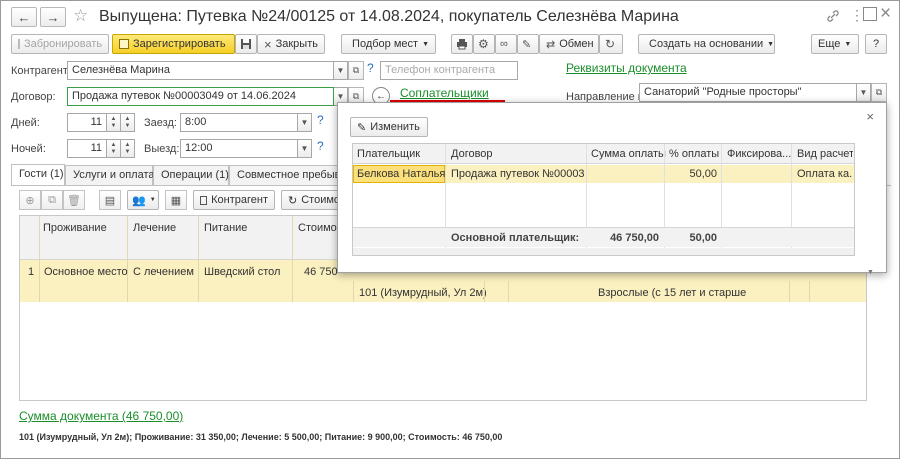 The height and width of the screenshot is (459, 900). What do you see at coordinates (833, 17) in the screenshot?
I see `link-icon` at bounding box center [833, 17].